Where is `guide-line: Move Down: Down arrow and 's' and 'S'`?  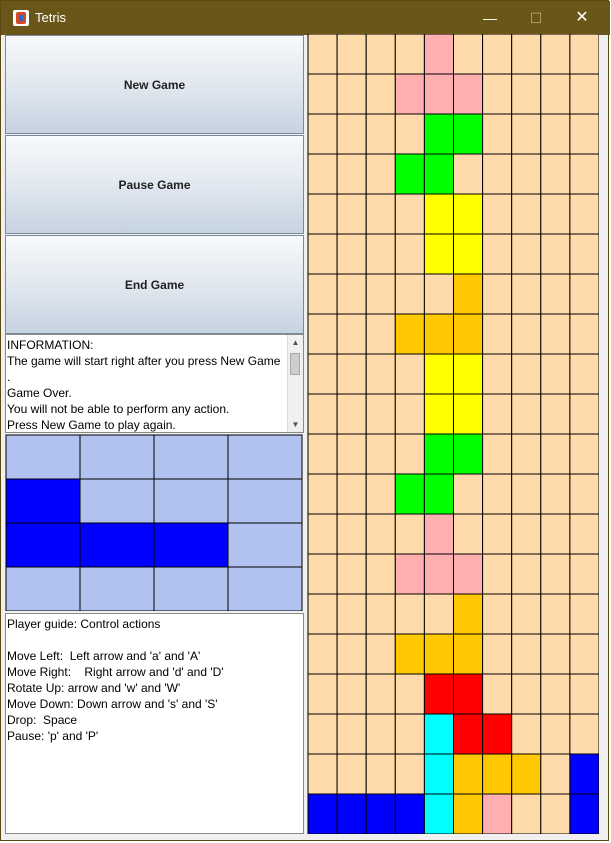 guide-line: Move Down: Down arrow and 's' and 'S' is located at coordinates (112, 704).